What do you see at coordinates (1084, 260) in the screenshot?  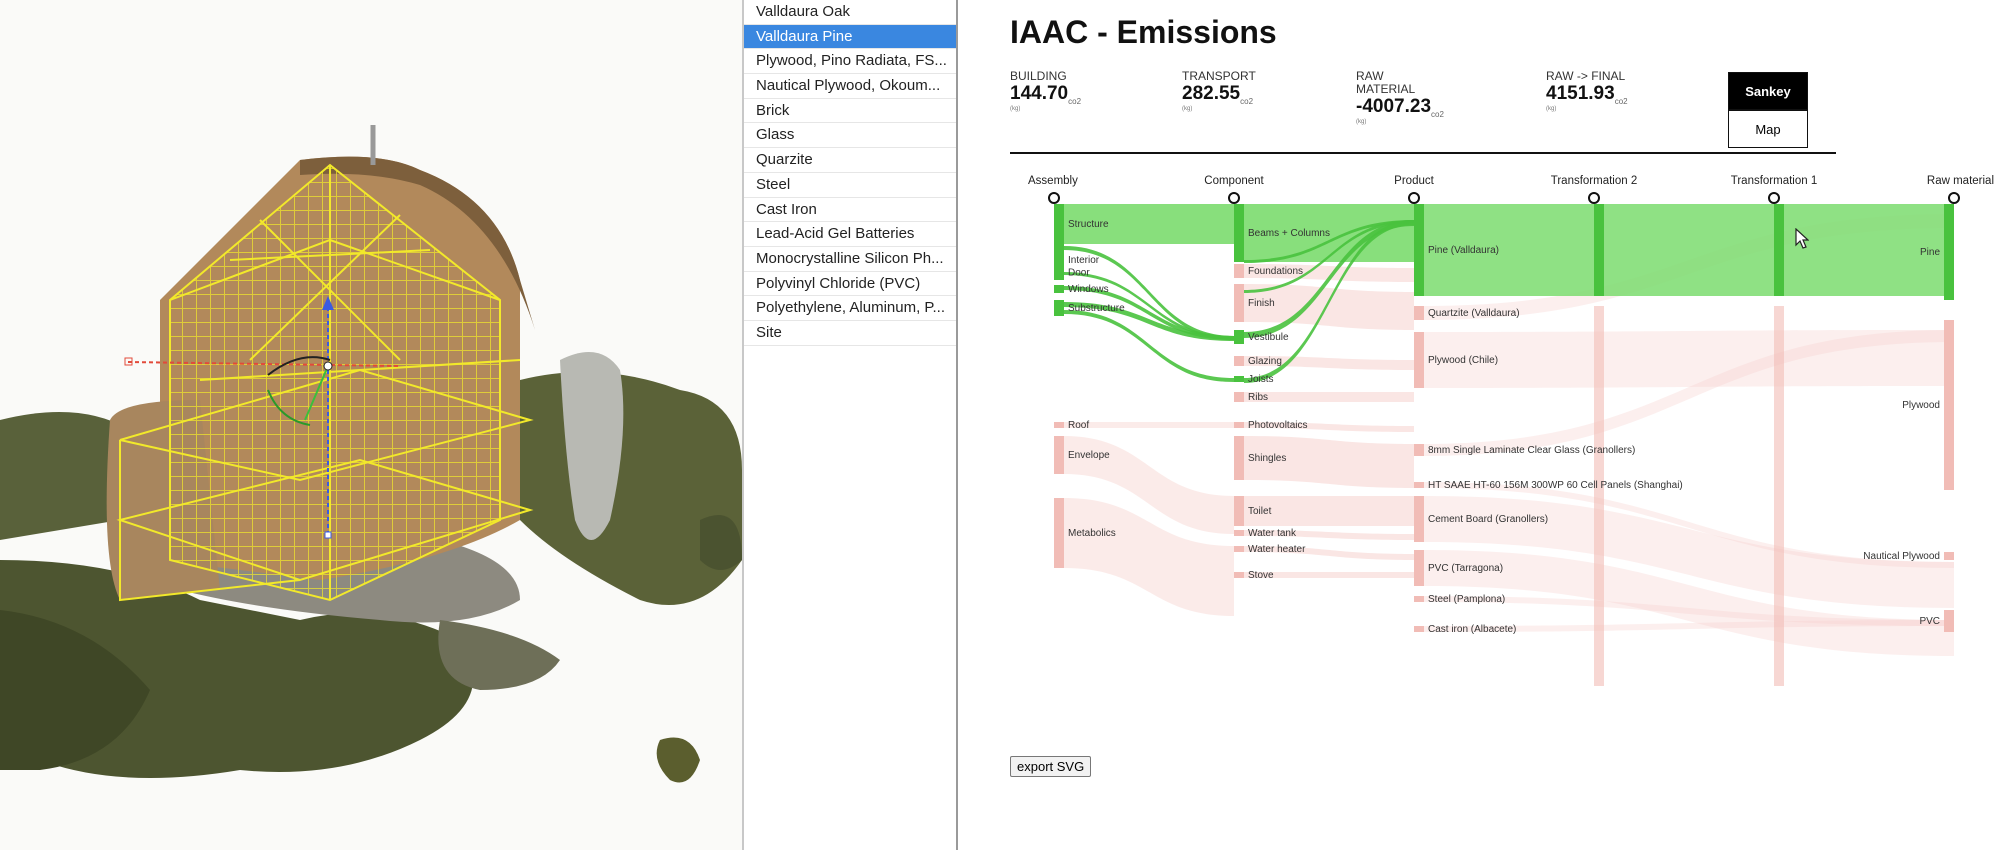 I see `sankey-node-label: Interior` at bounding box center [1084, 260].